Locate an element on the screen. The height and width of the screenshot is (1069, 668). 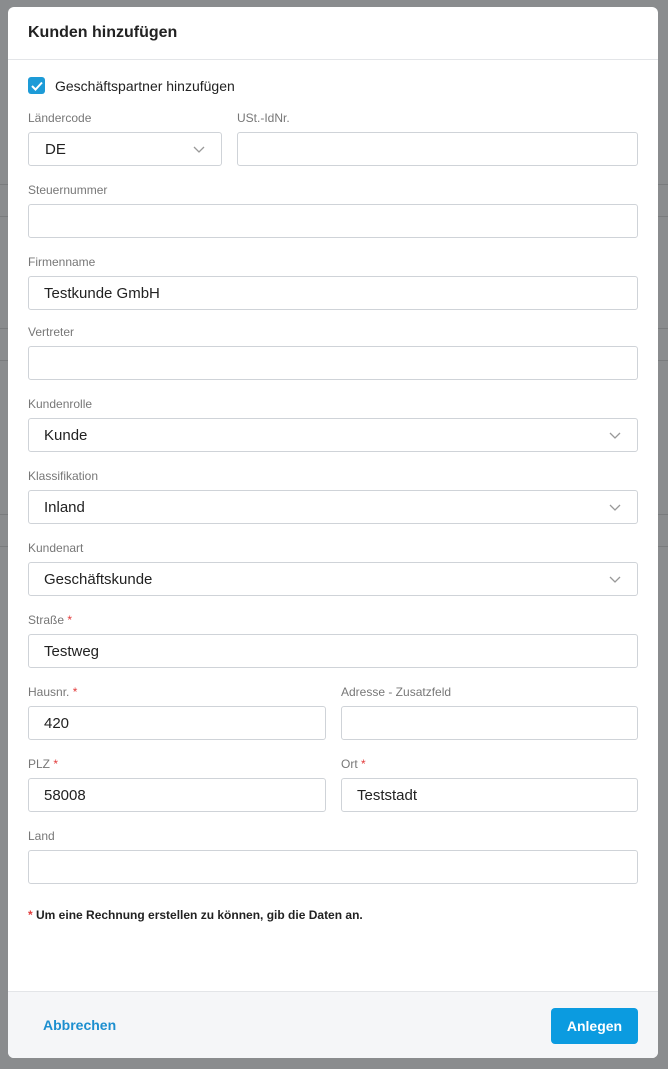
classification-value: Inland is located at coordinates (64, 507).